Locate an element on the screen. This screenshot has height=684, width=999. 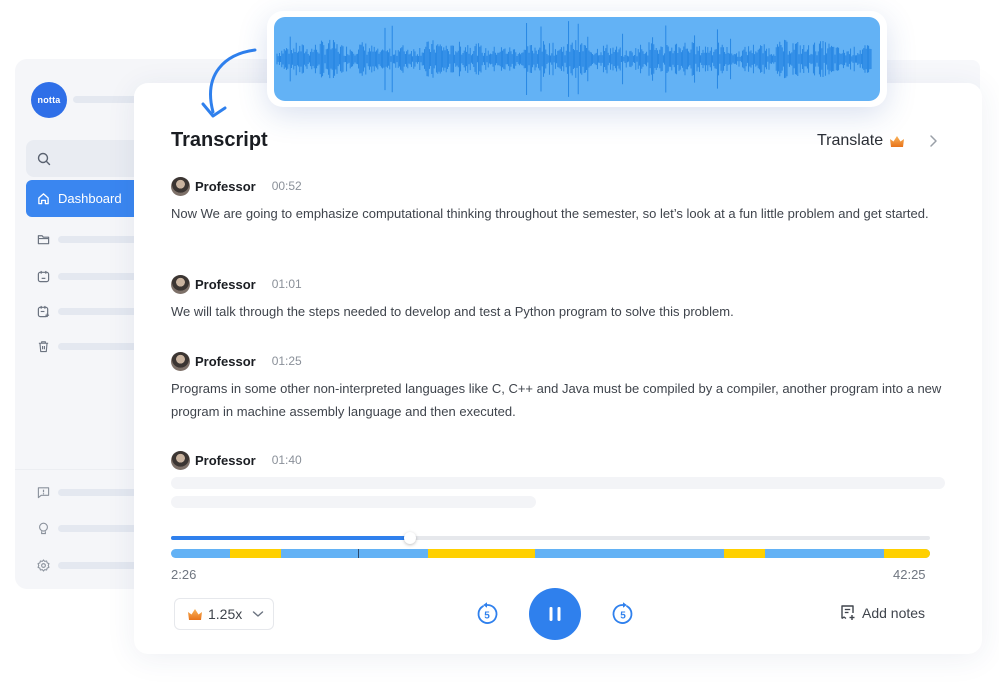
skip-back-button: 5 is located at coordinates (487, 616).